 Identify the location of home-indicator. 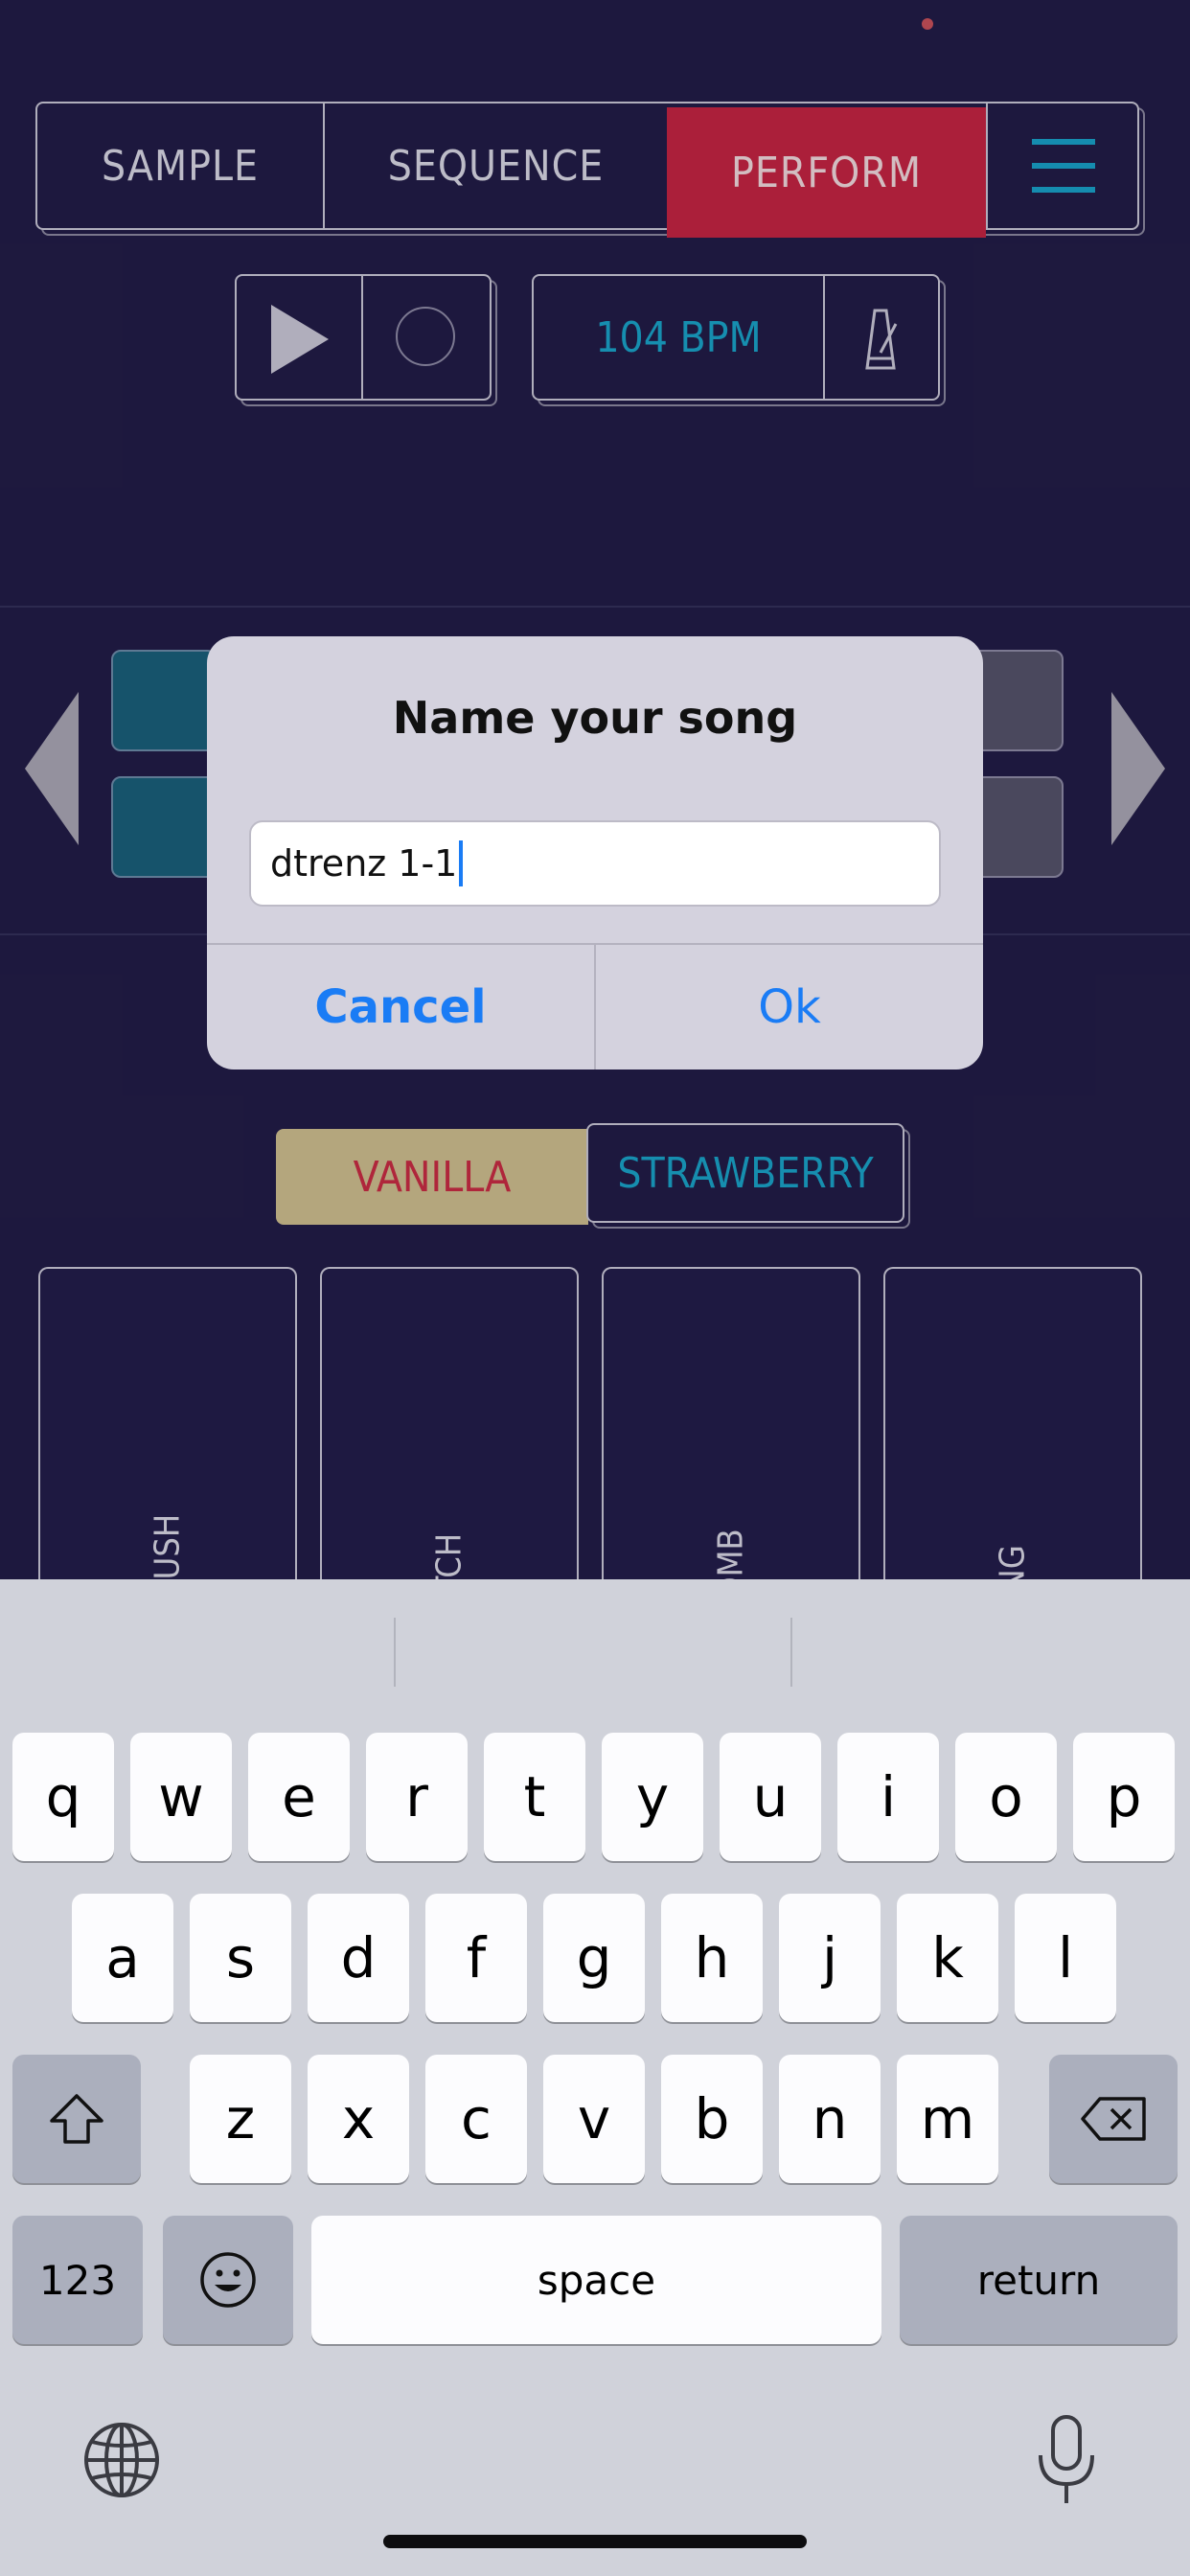
(595, 2541).